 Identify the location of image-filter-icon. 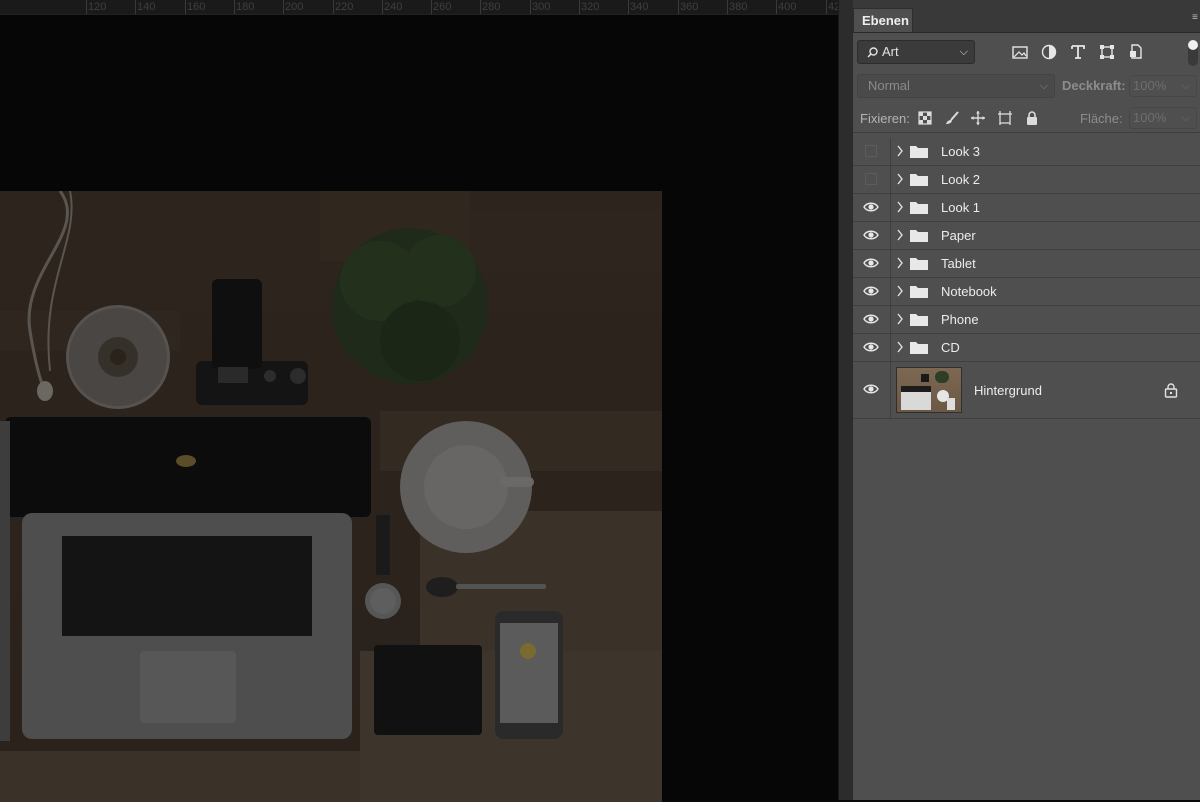
(1020, 52).